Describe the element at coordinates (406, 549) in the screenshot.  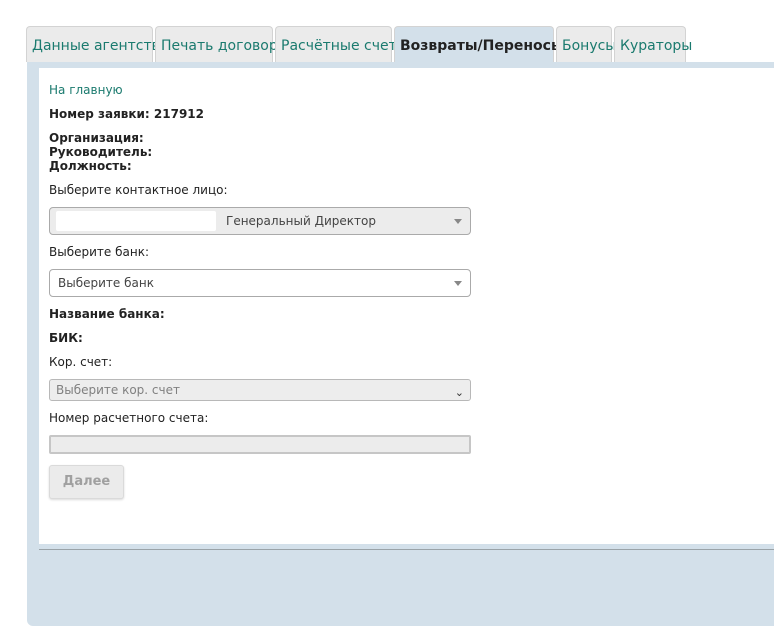
I see `divider` at that location.